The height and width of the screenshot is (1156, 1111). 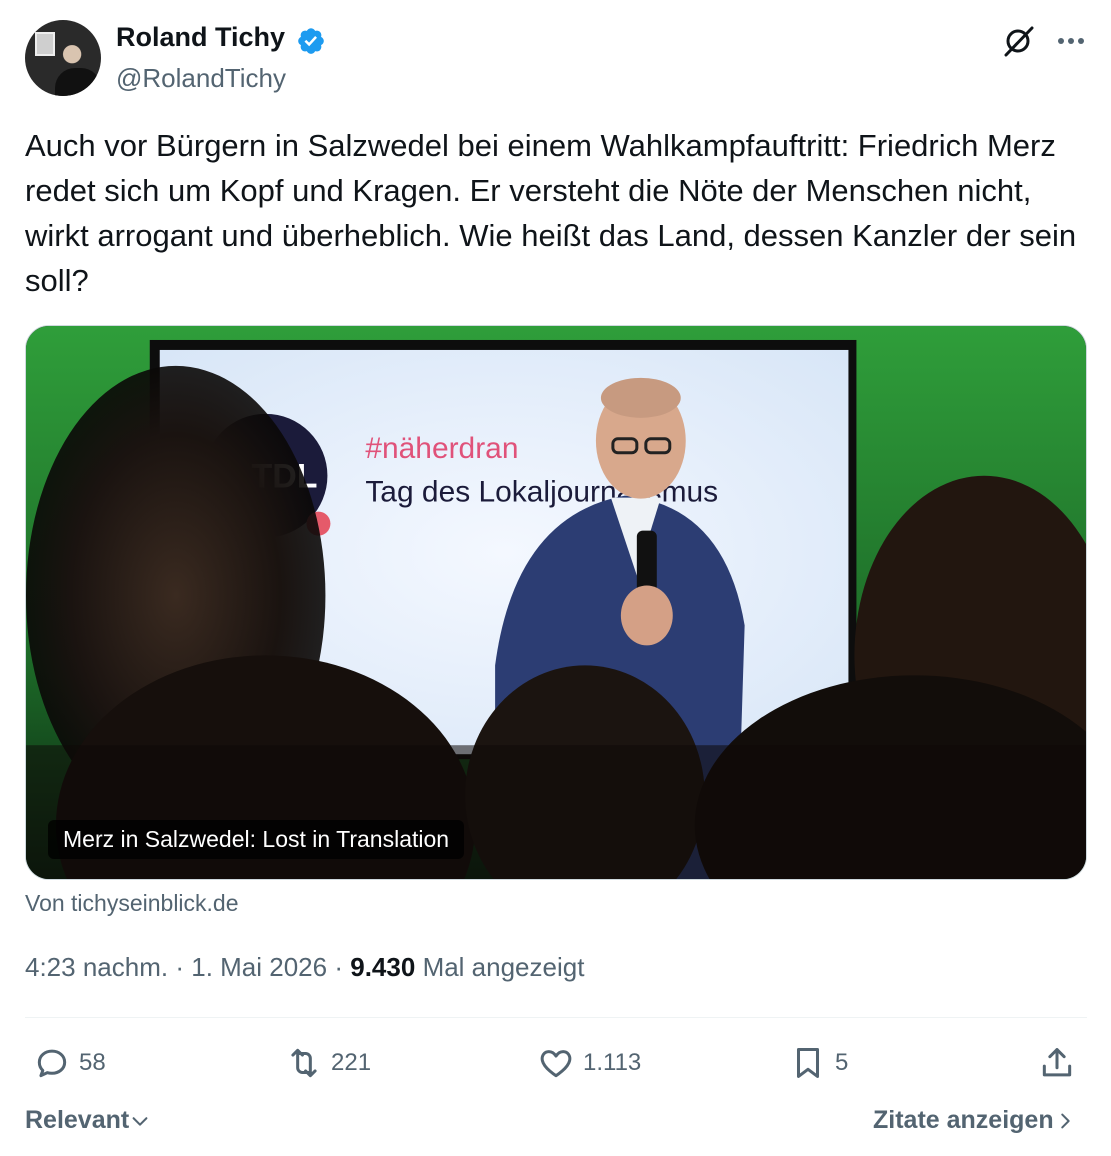 What do you see at coordinates (351, 1062) in the screenshot?
I see `repost-count: 221` at bounding box center [351, 1062].